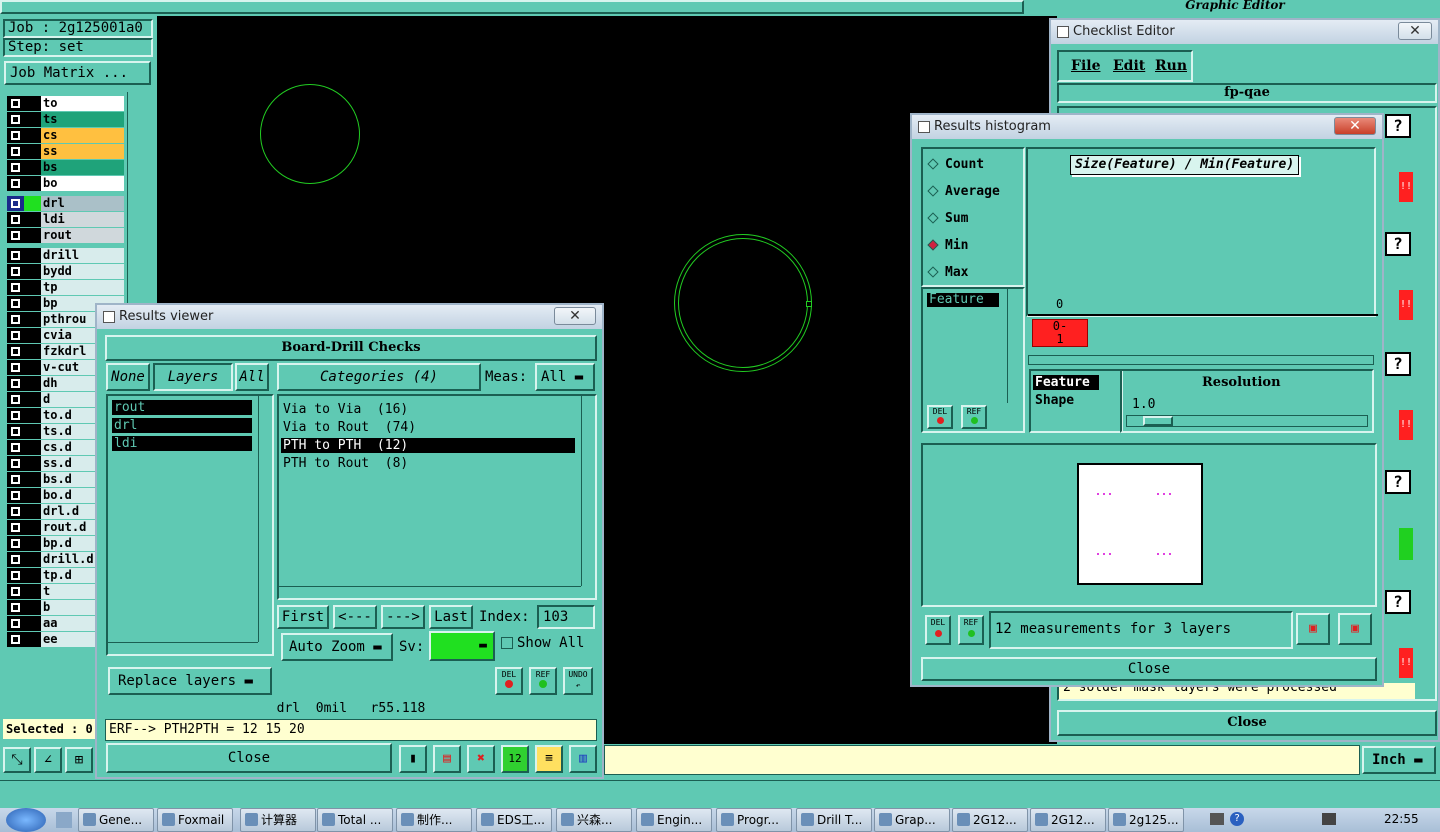  What do you see at coordinates (265, 519) in the screenshot?
I see `list-vscrollbar` at bounding box center [265, 519].